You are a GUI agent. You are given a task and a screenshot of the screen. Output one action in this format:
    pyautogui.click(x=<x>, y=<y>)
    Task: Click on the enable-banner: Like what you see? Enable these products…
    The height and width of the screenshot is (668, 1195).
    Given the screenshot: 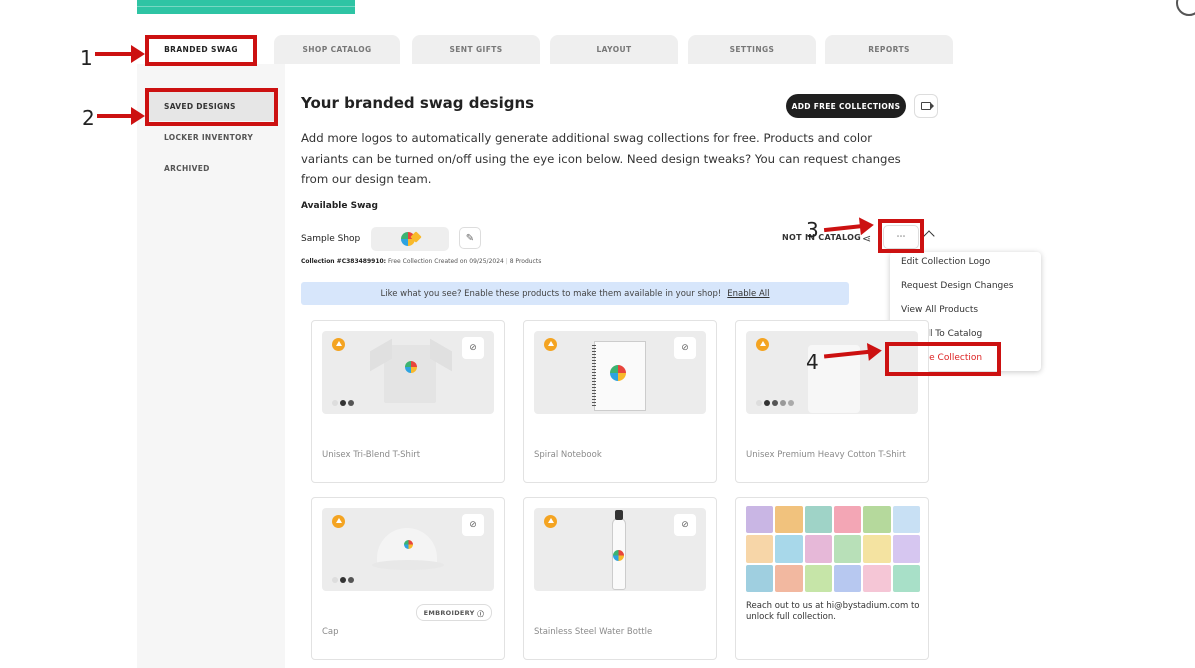 What is the action you would take?
    pyautogui.click(x=575, y=293)
    